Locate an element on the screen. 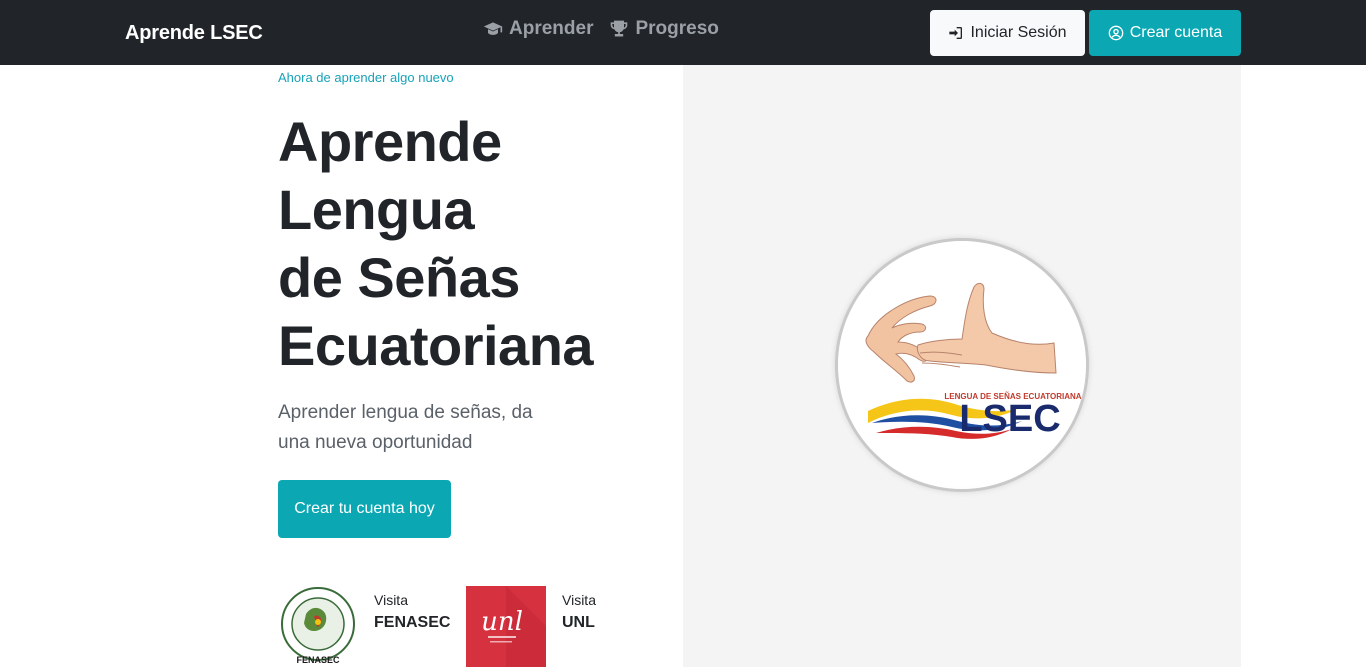 Image resolution: width=1366 pixels, height=667 pixels. lsec-logo: LENGUA DE SEÑAS ECUATORIANA LSEC is located at coordinates (962, 365).